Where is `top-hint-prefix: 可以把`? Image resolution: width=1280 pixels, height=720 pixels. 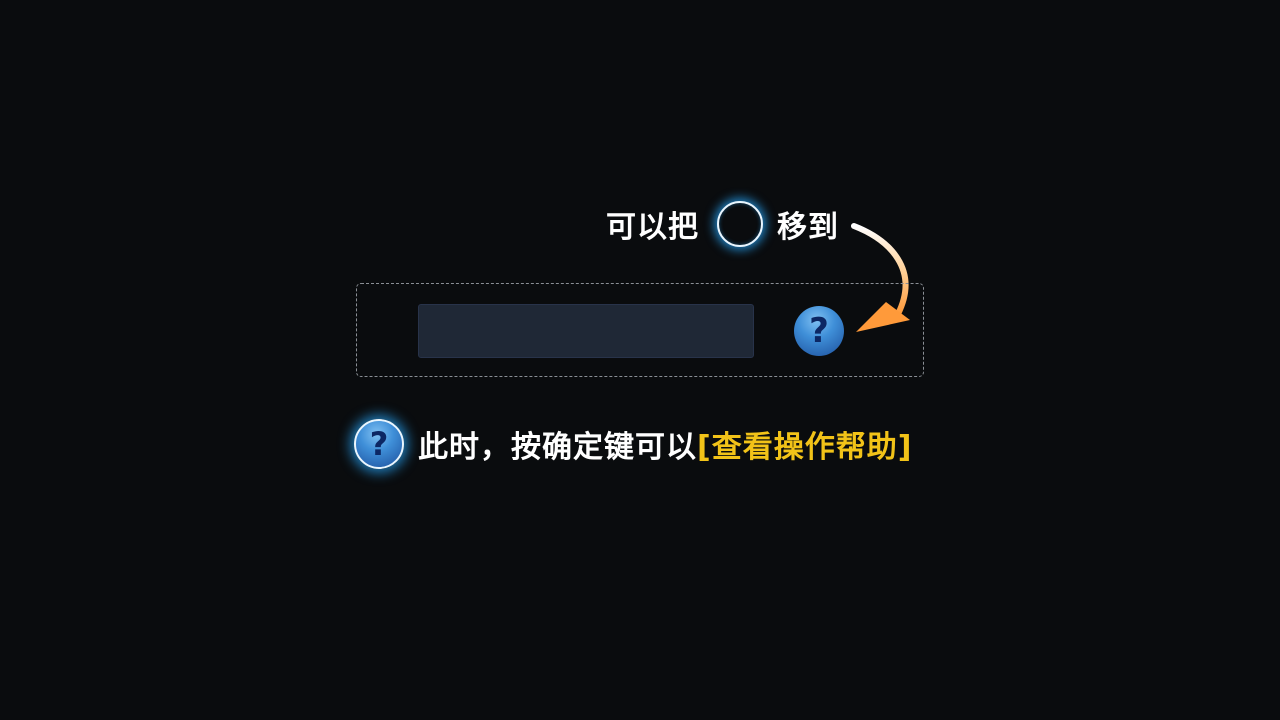
top-hint-prefix: 可以把 is located at coordinates (652, 227).